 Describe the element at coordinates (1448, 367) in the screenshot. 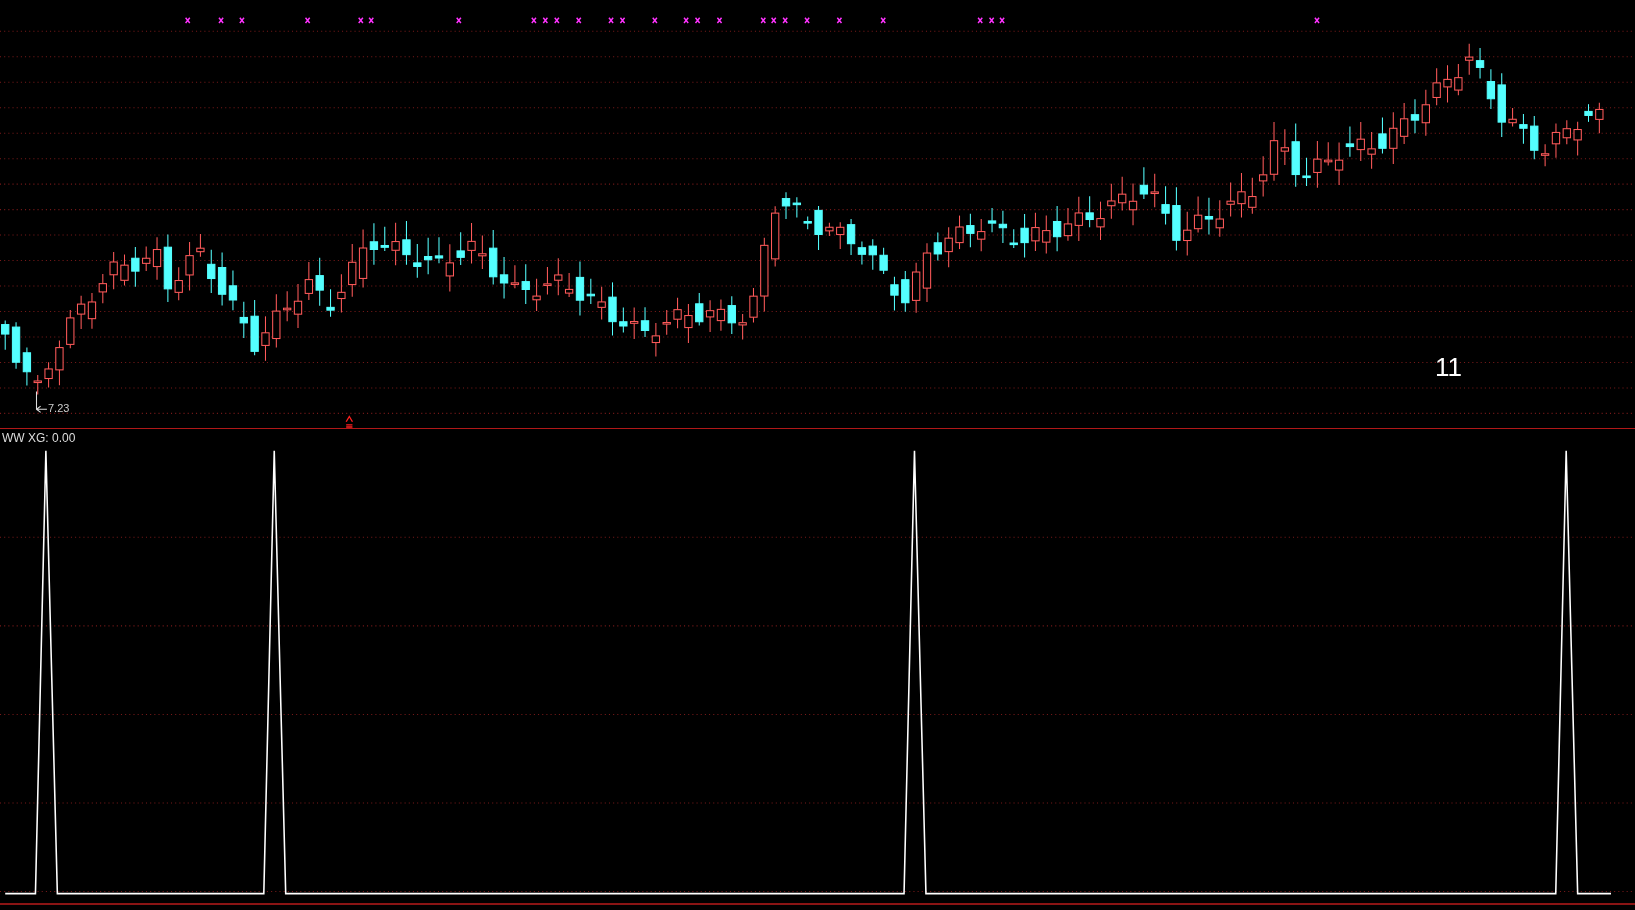

I see `number-label: 11` at that location.